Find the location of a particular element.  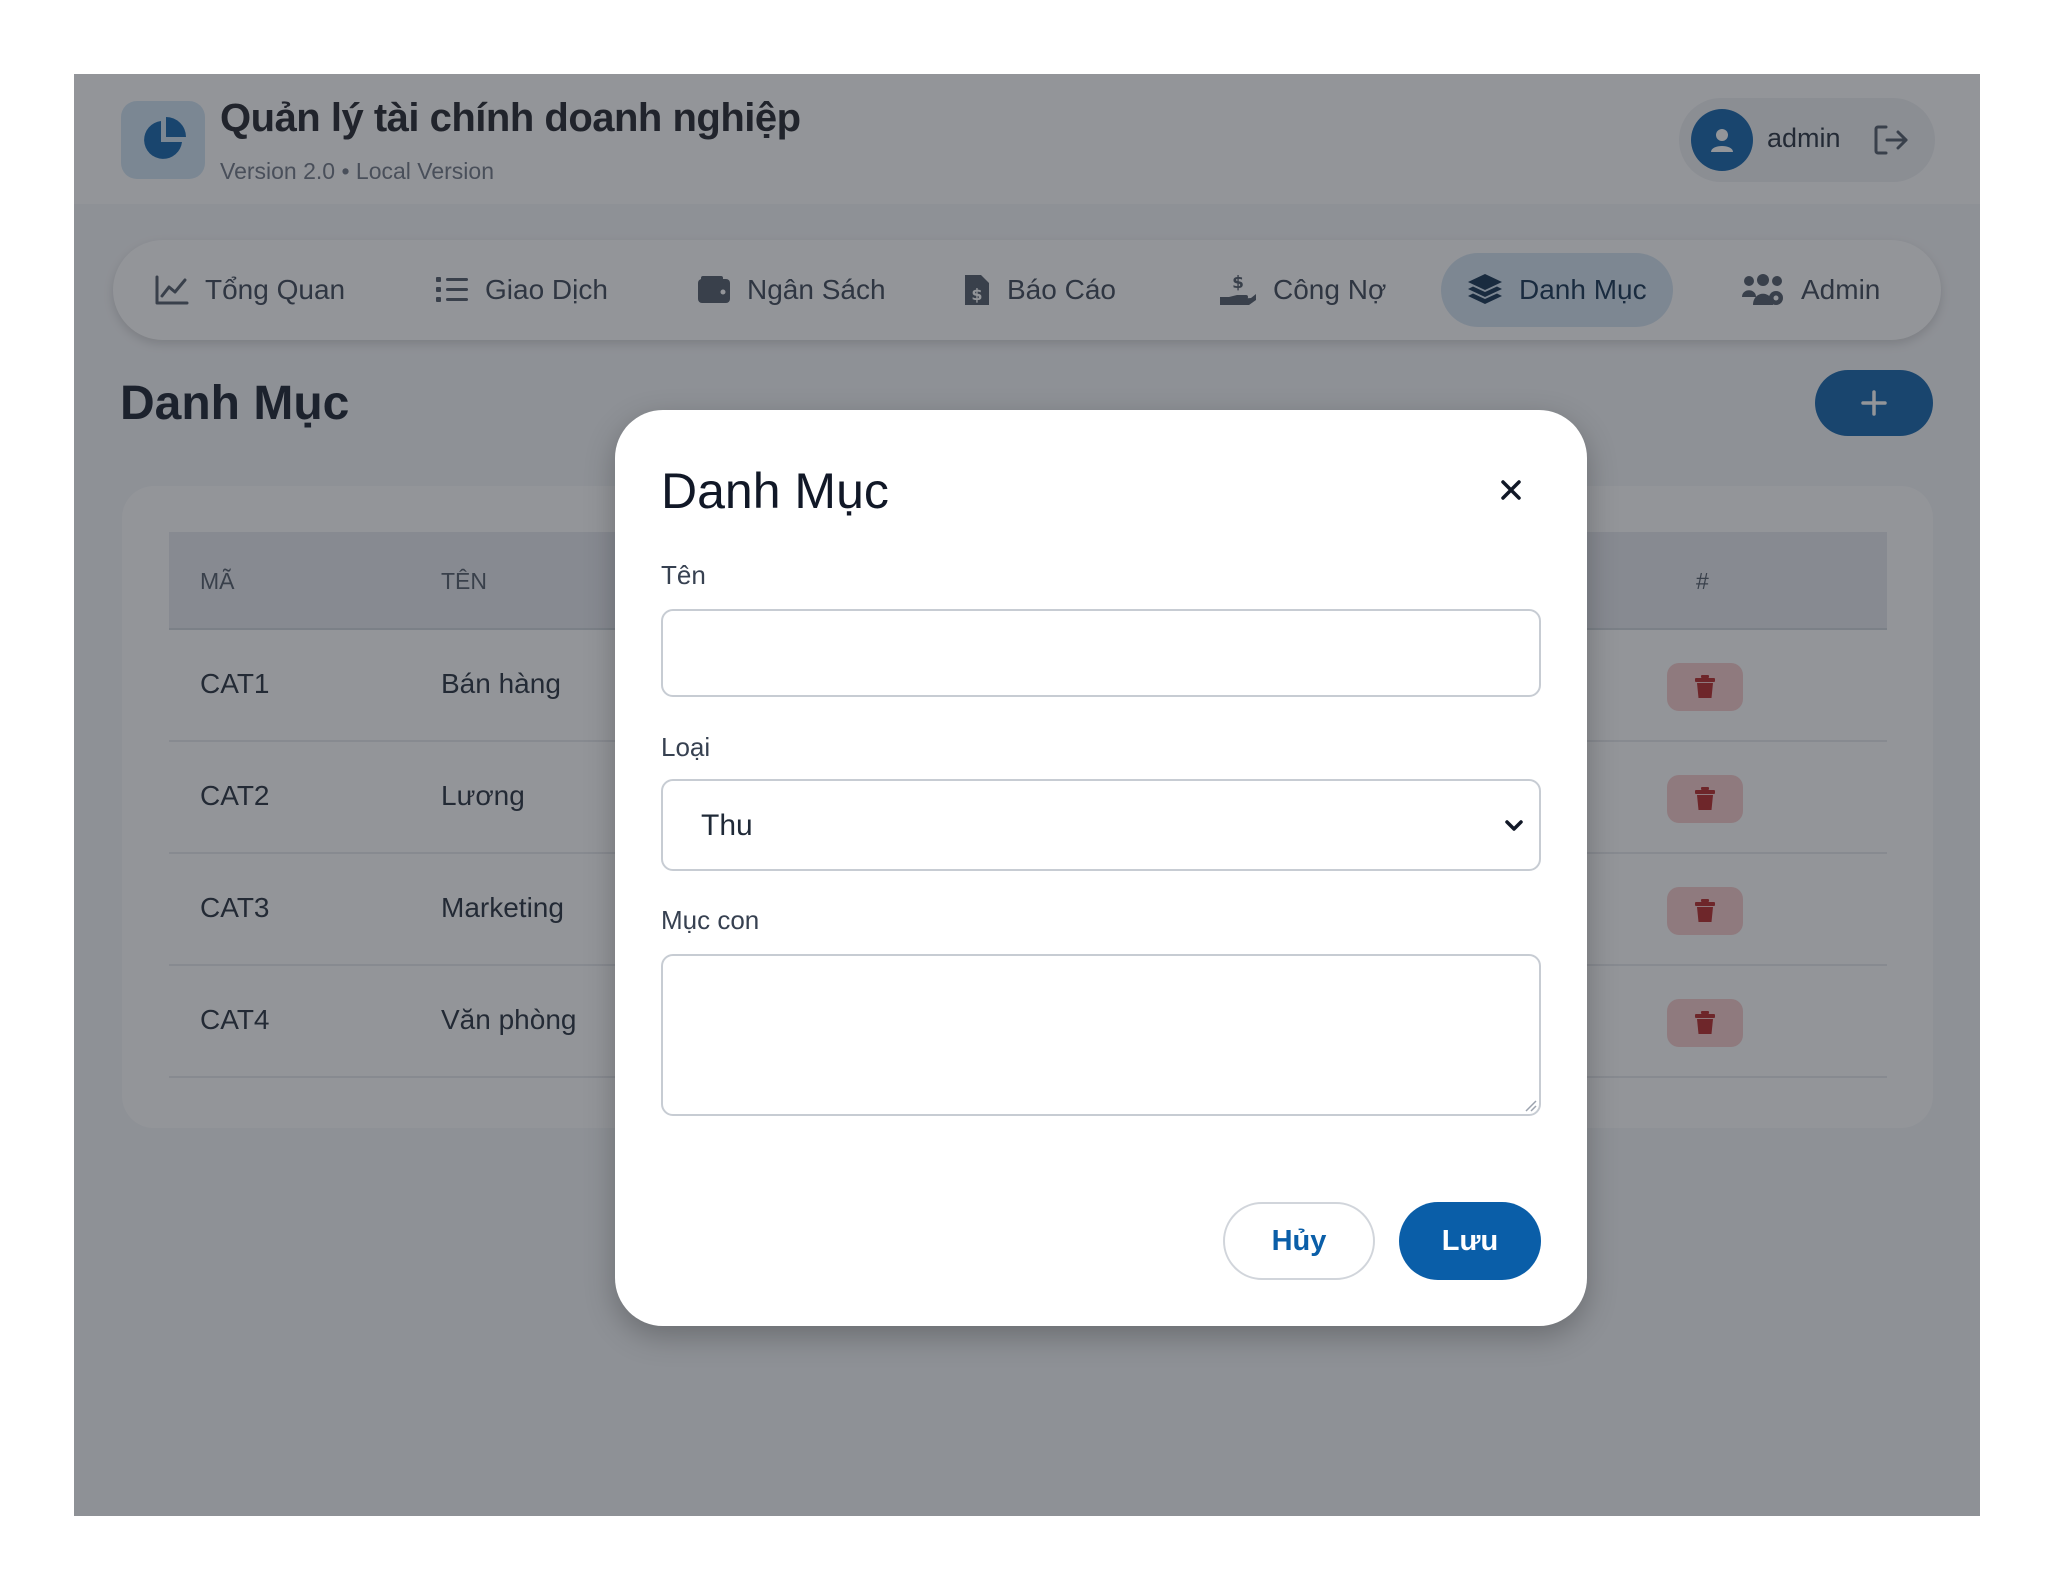

close-button is located at coordinates (1511, 490).